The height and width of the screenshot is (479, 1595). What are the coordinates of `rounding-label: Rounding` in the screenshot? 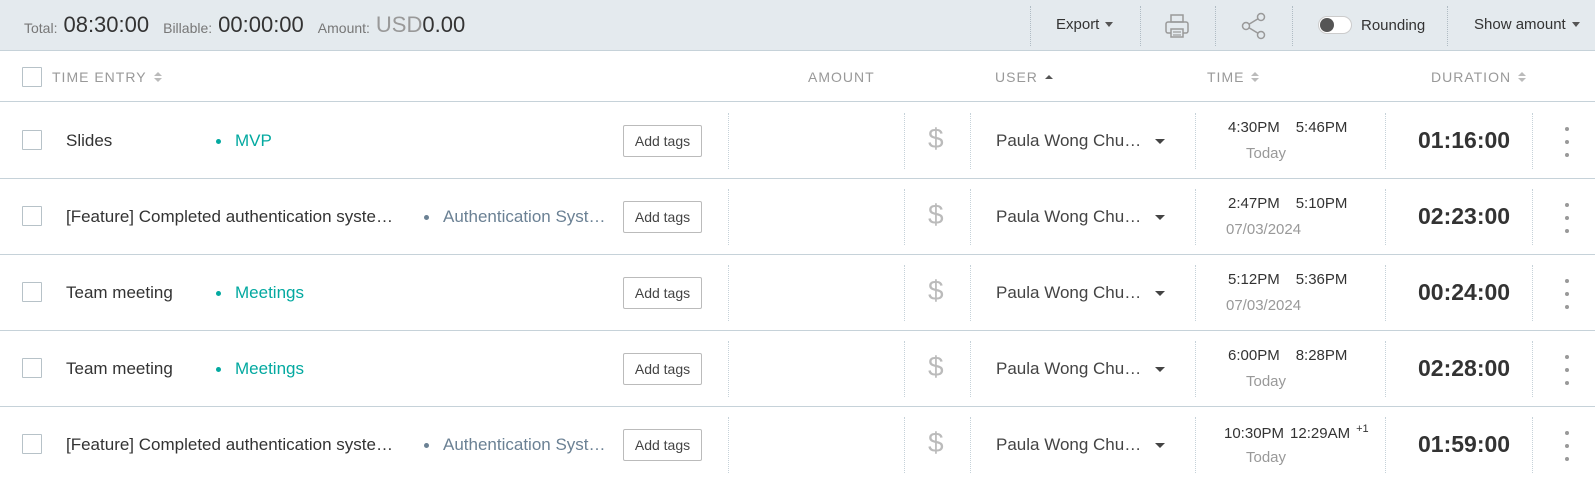 It's located at (1393, 25).